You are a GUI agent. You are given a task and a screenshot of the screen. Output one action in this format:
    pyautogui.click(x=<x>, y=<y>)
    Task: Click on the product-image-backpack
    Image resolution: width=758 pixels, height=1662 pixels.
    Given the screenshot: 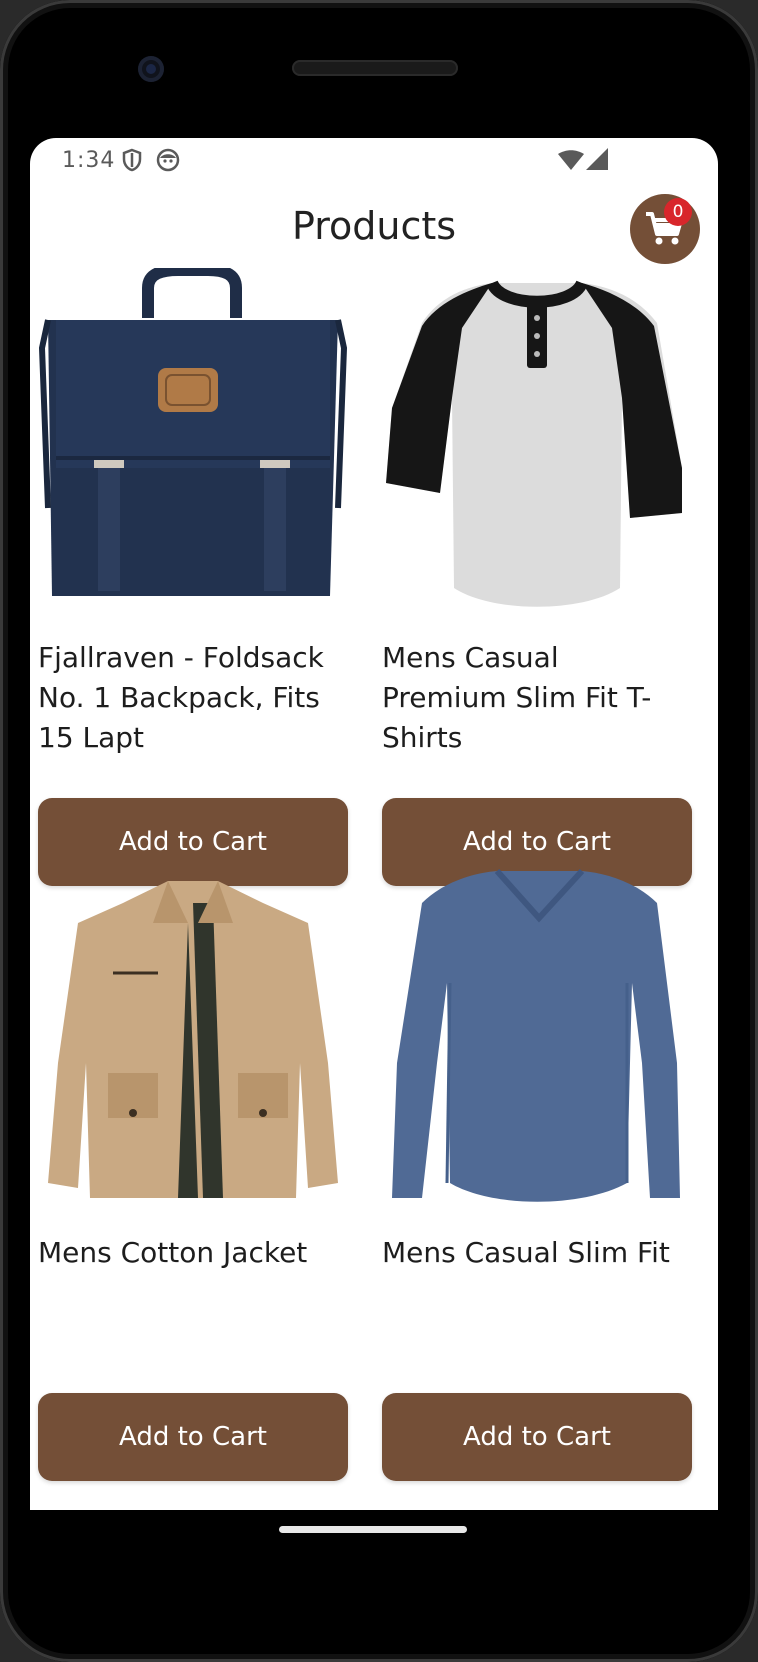 What is the action you would take?
    pyautogui.click(x=193, y=443)
    